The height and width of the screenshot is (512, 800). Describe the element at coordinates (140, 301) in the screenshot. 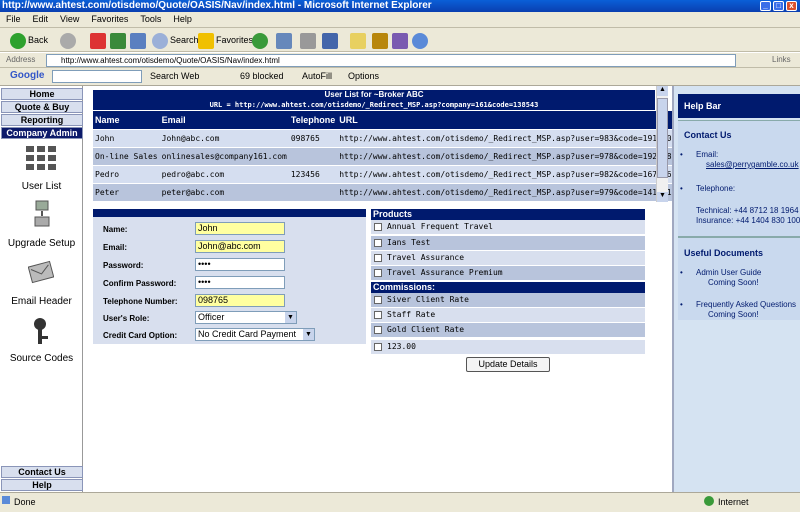

I see `telephone-label: Telephone Number:` at that location.